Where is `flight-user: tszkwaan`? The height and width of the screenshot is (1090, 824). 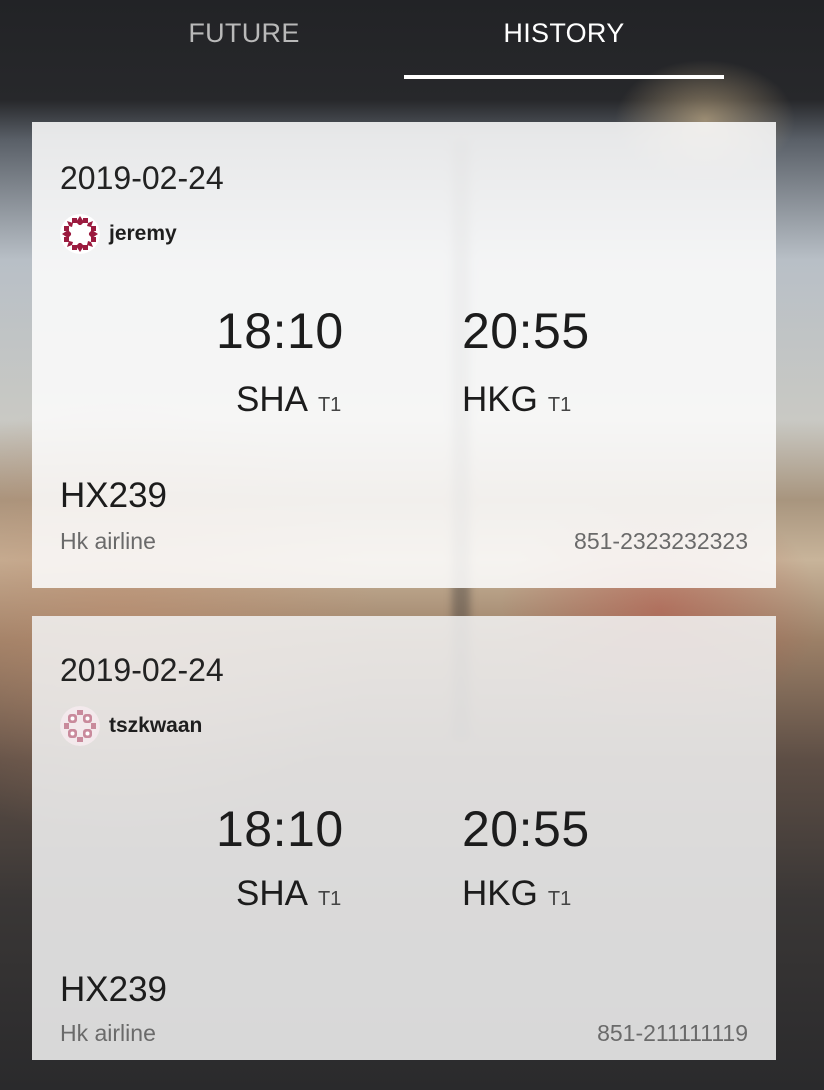
flight-user: tszkwaan is located at coordinates (131, 726).